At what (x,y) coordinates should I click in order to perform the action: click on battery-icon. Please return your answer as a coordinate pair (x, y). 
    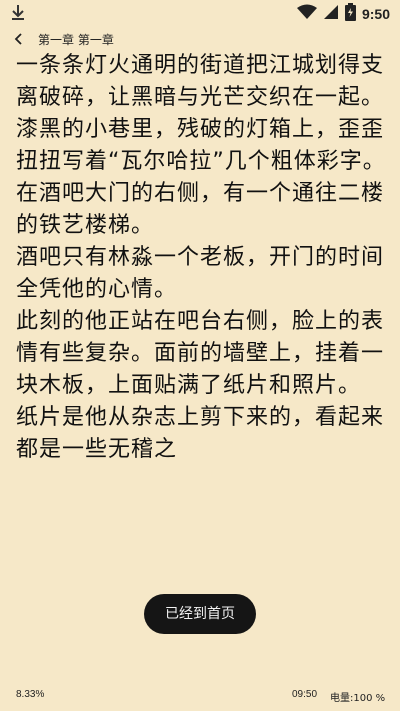
    Looking at the image, I should click on (350, 14).